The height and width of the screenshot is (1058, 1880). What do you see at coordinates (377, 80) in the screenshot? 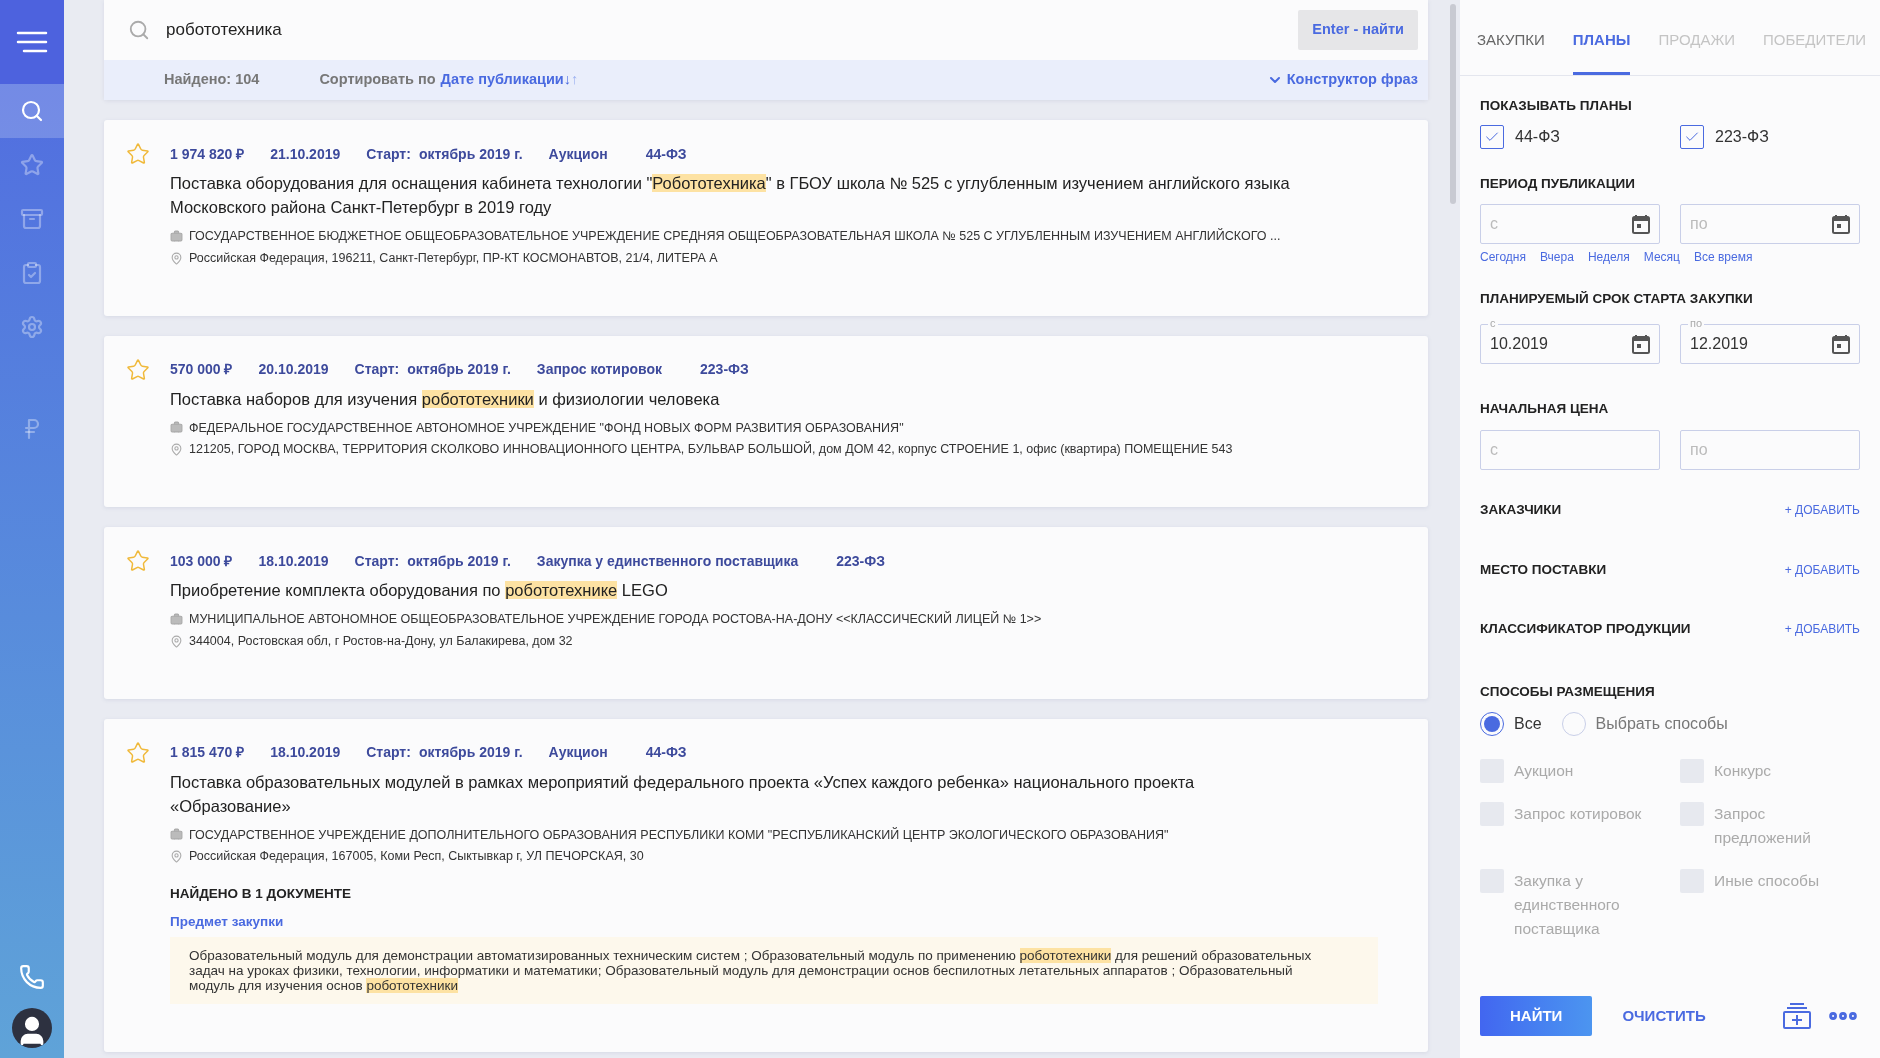
I see `sort-label: Сортировать по` at bounding box center [377, 80].